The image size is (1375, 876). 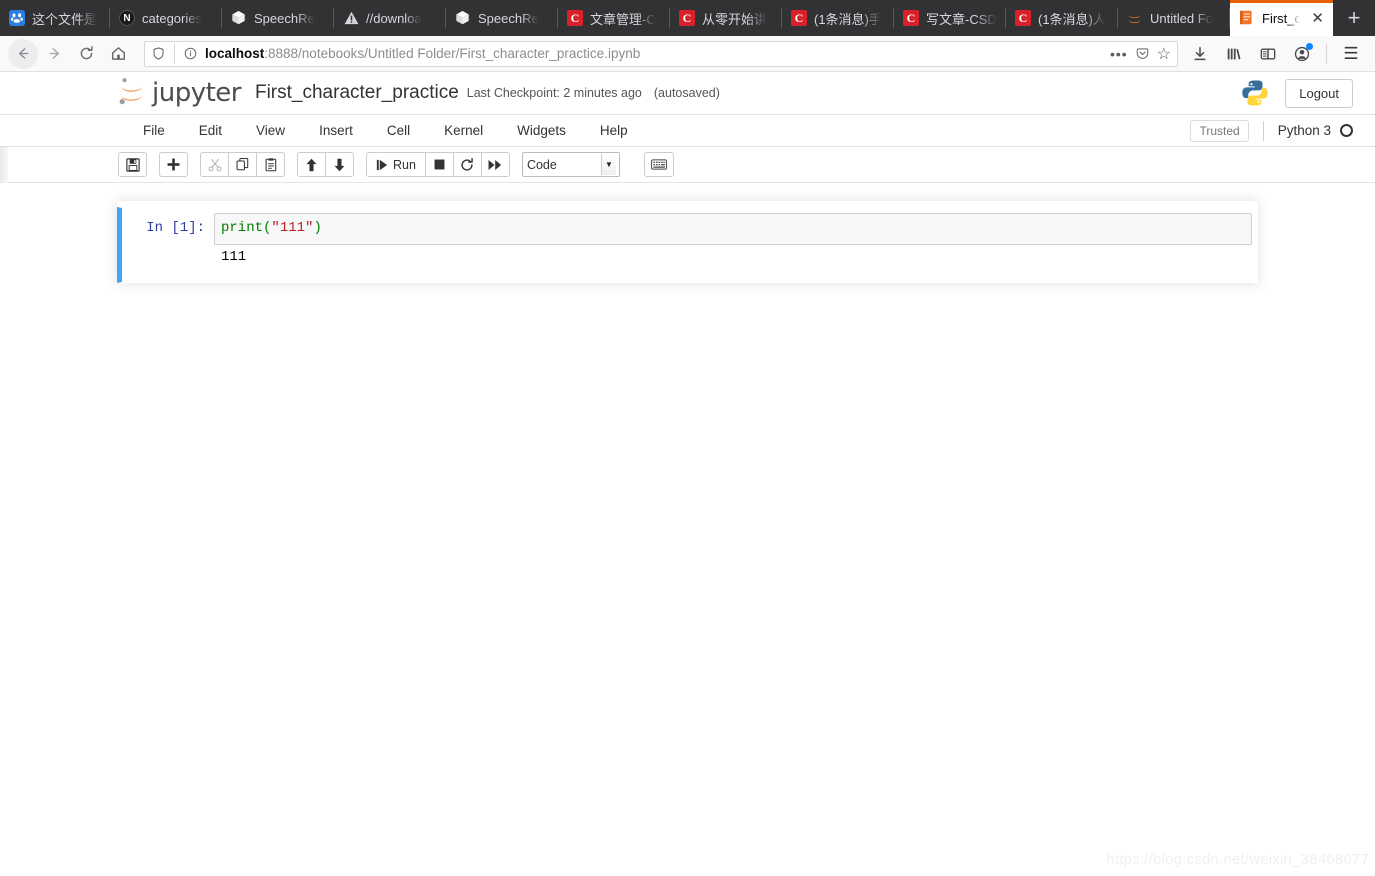 What do you see at coordinates (210, 131) in the screenshot?
I see `menu-edit: Edit` at bounding box center [210, 131].